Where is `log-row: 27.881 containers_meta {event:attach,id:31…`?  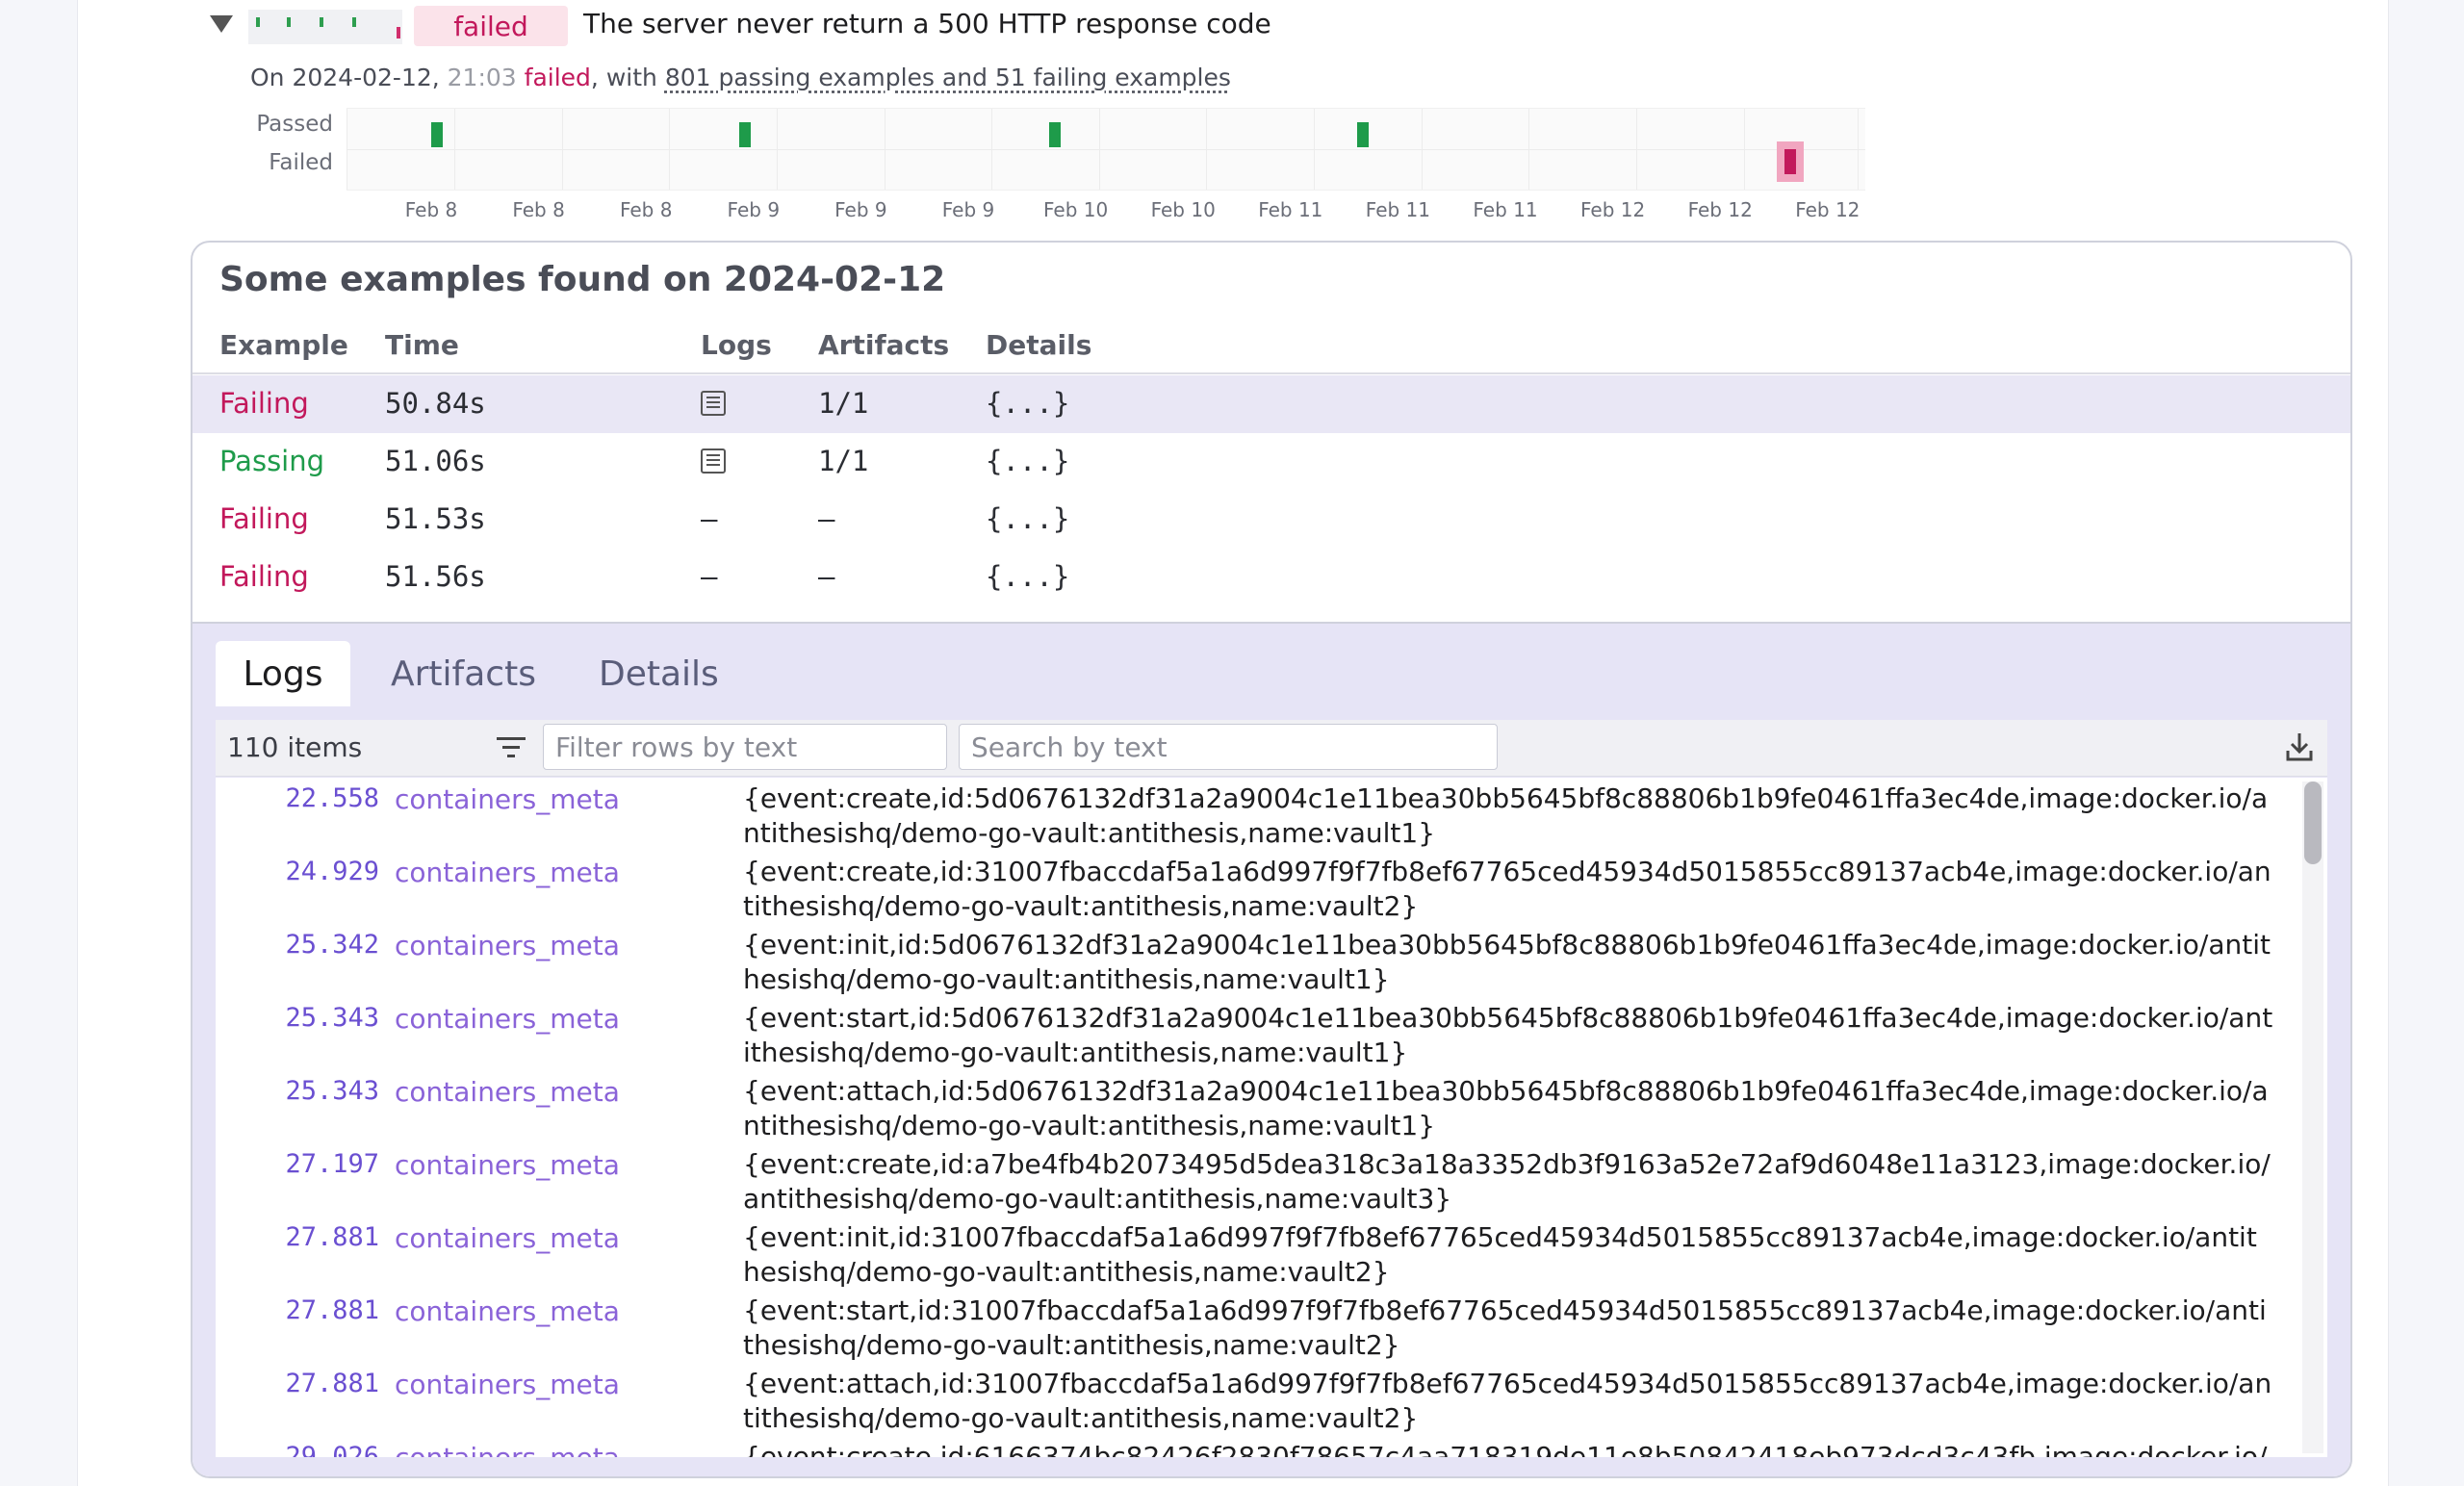 log-row: 27.881 containers_meta {event:attach,id:31… is located at coordinates (1245, 1401).